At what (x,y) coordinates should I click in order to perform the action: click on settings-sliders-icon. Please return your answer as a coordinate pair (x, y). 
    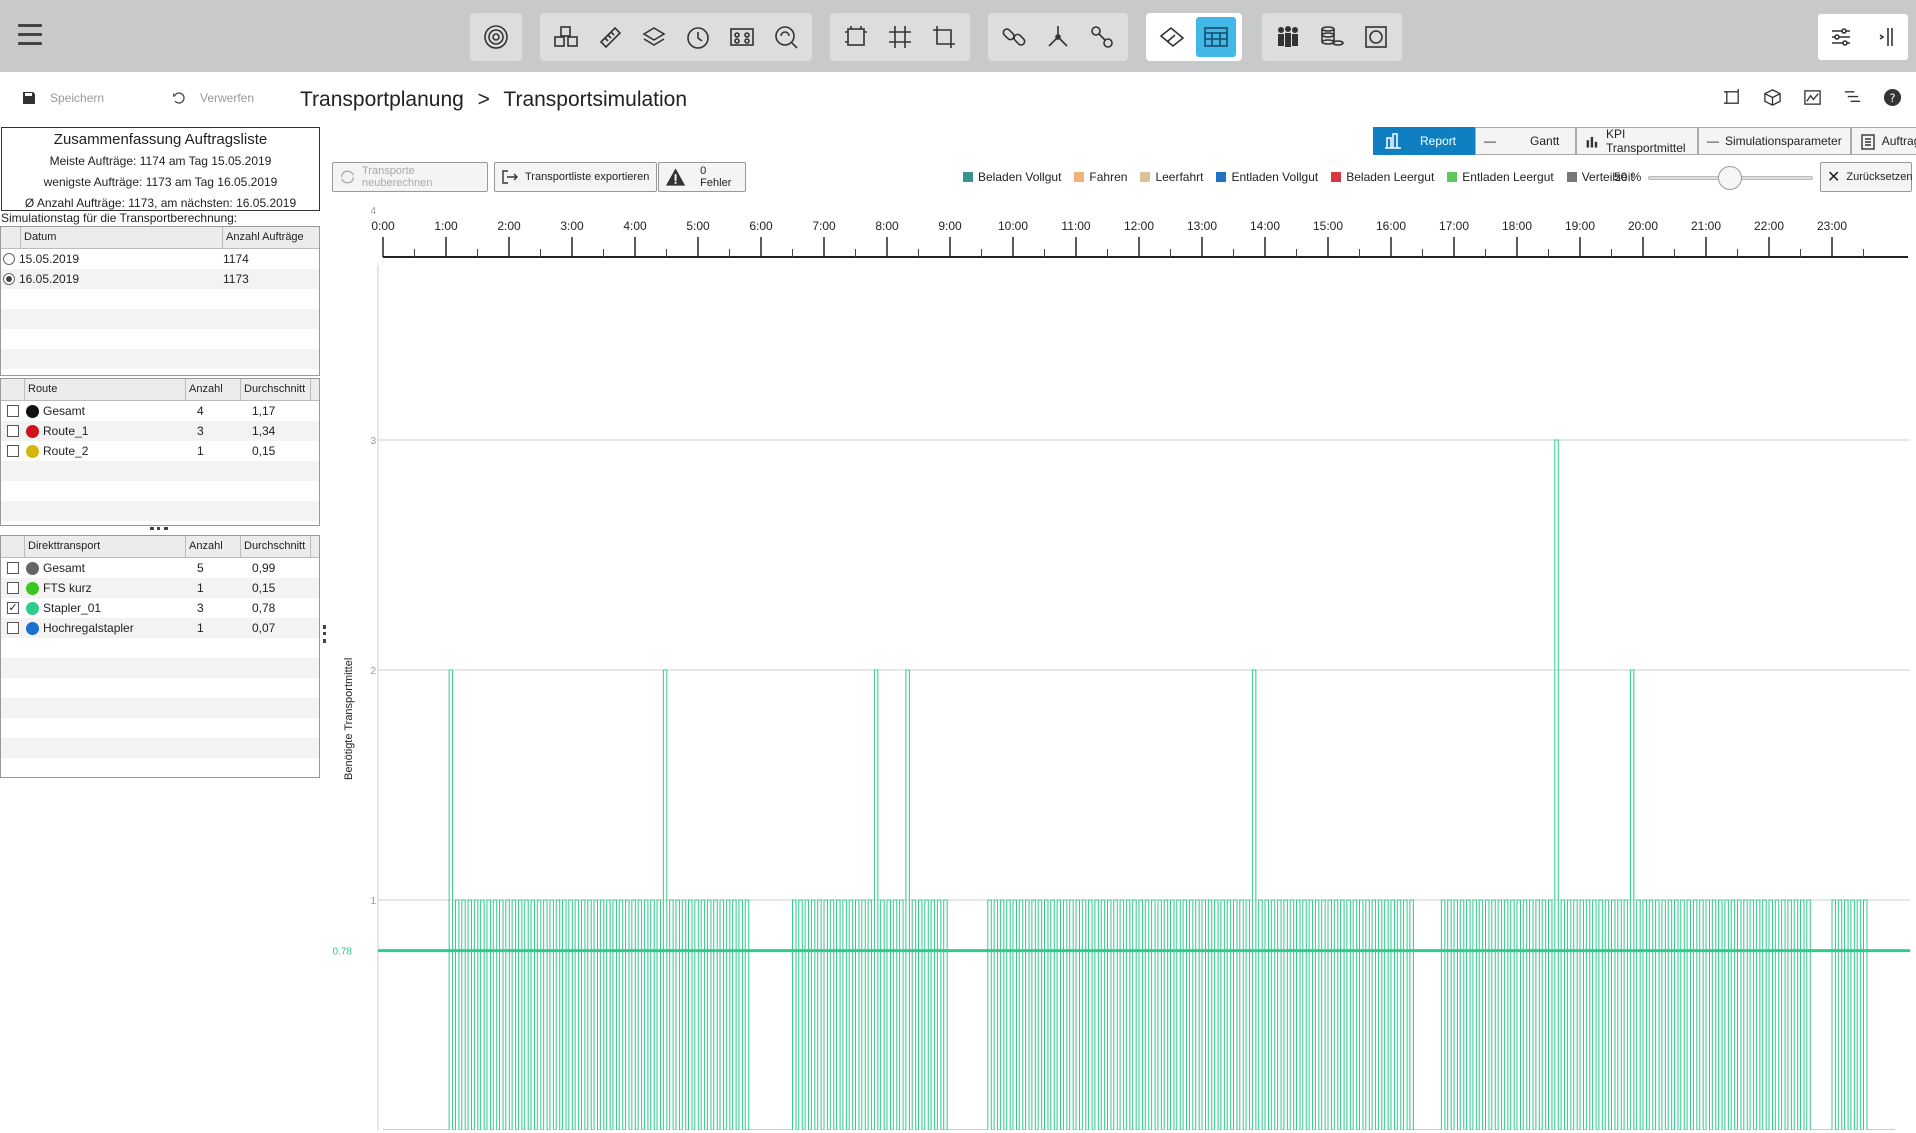
    Looking at the image, I should click on (1841, 37).